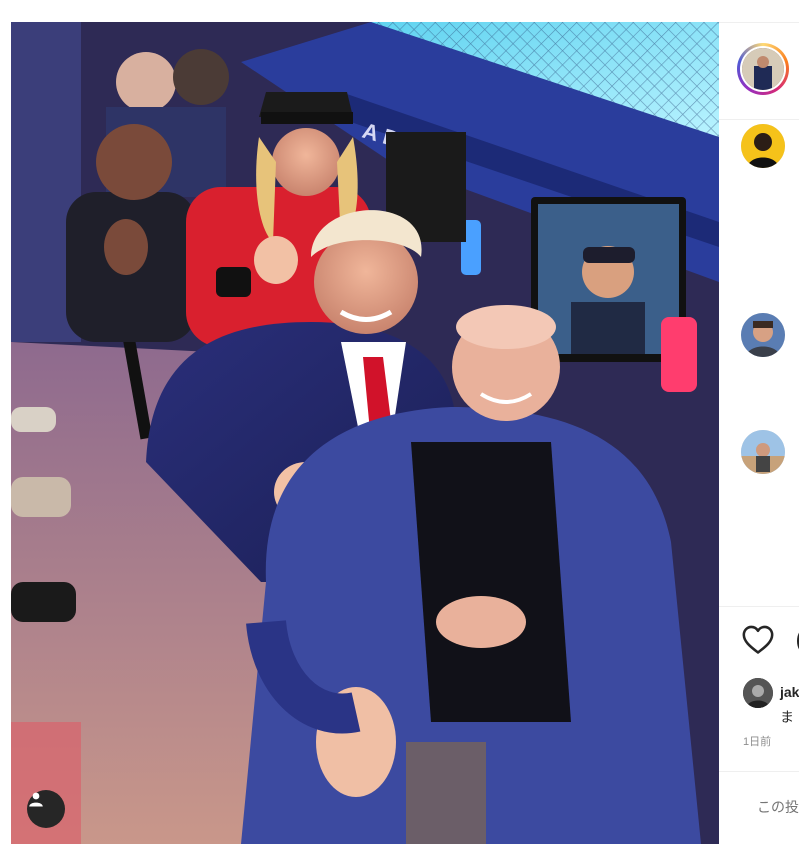 This screenshot has height=849, width=799. I want to click on user-tag-icon, so click(36, 799).